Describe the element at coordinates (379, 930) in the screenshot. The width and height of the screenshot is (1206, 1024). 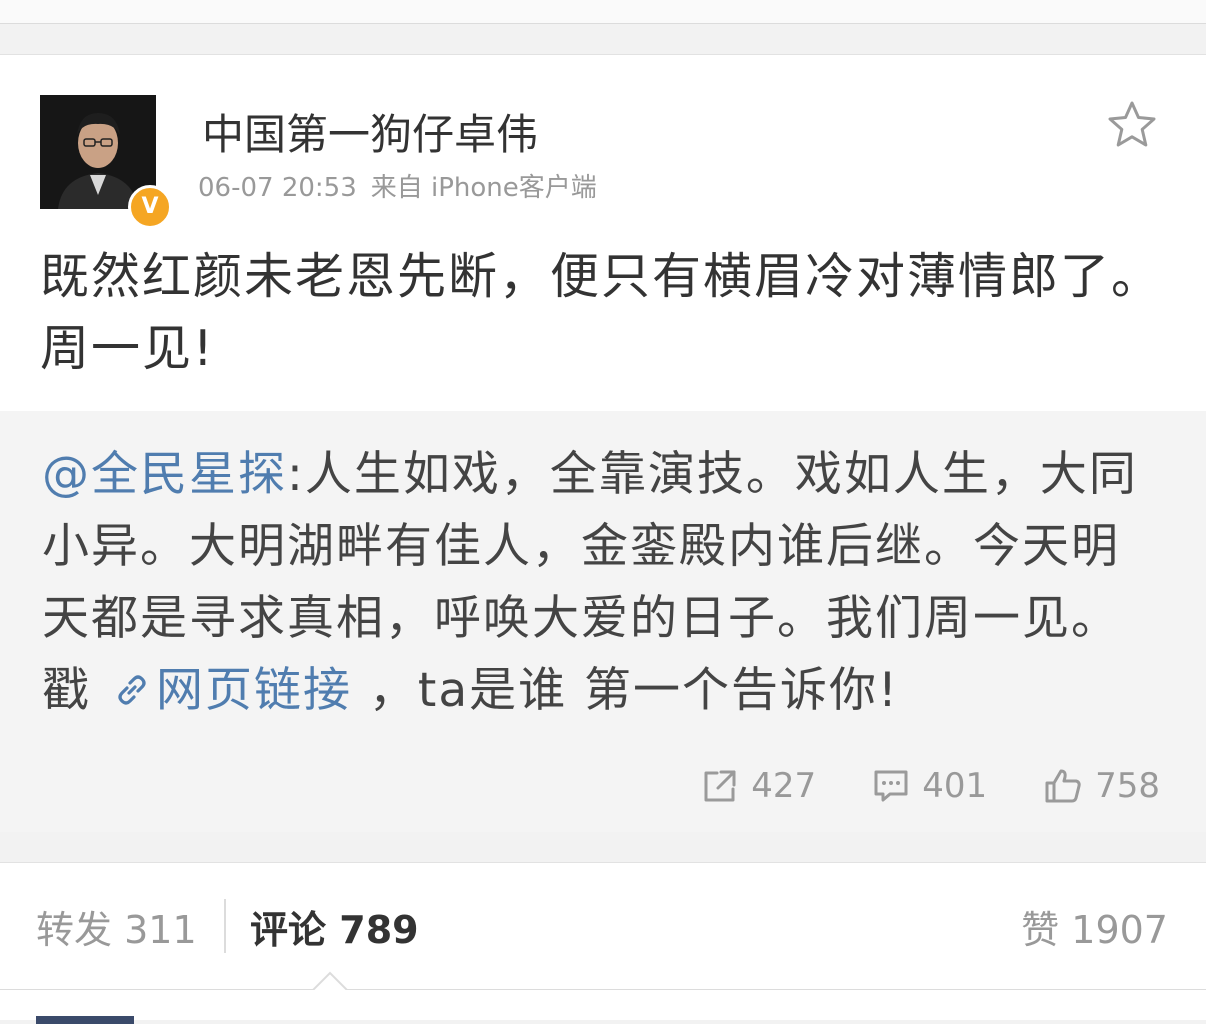
I see `tab-comments-count: 789` at that location.